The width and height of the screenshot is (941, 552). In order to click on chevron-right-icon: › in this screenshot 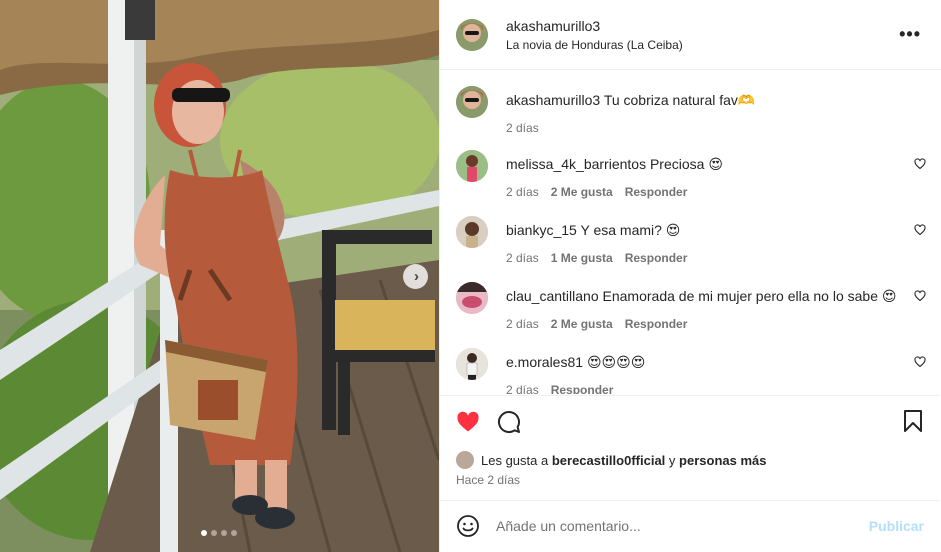, I will do `click(416, 276)`.